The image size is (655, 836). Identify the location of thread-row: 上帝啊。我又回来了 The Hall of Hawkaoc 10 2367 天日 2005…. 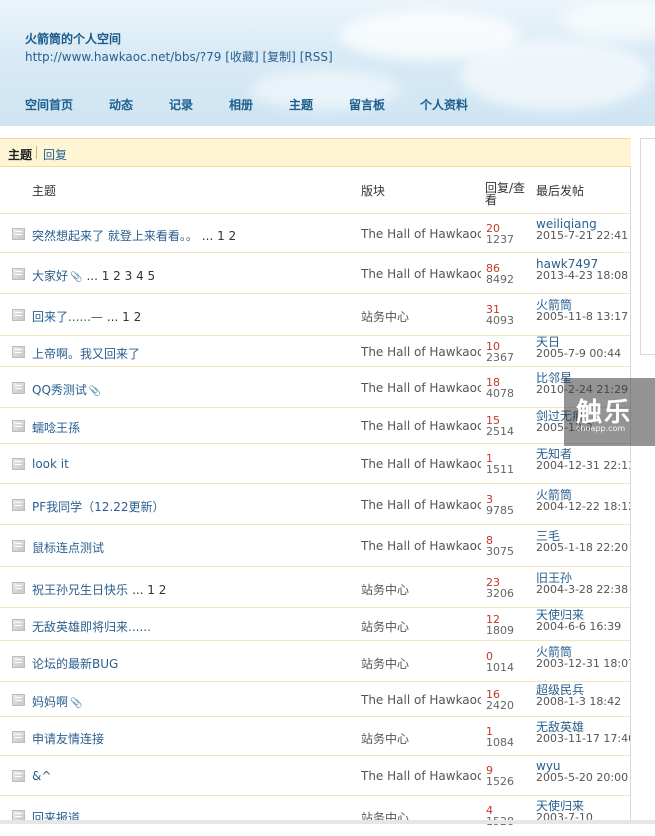
(315, 351).